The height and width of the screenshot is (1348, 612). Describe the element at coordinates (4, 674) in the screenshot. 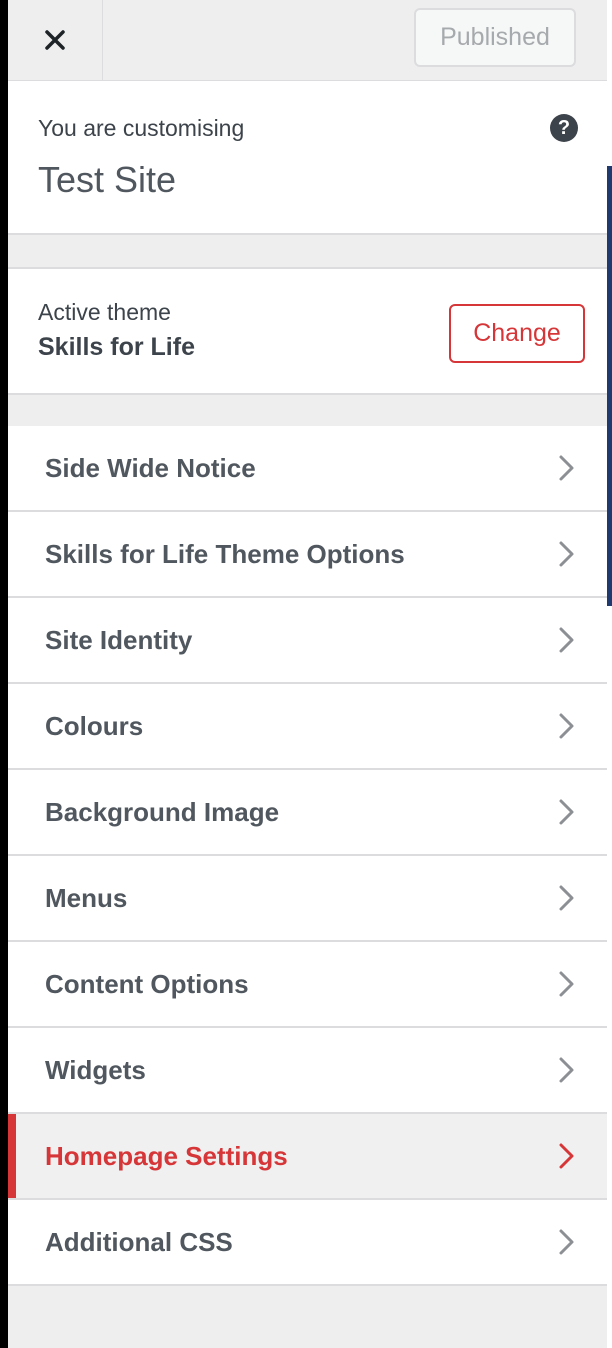

I see `window-left-edge` at that location.